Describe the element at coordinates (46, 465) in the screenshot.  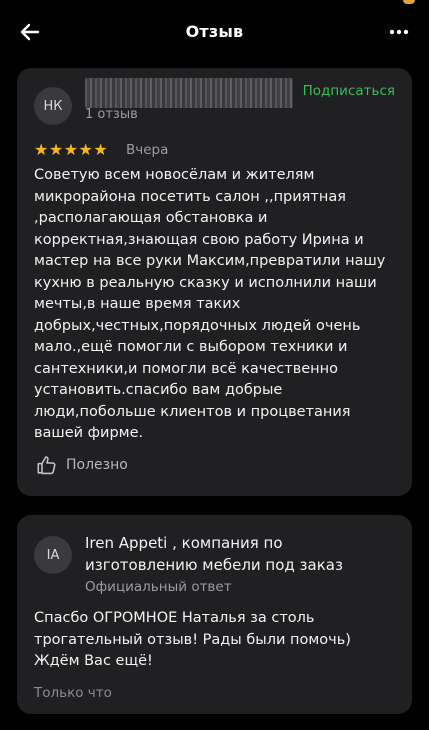
I see `thumbs-up-icon` at that location.